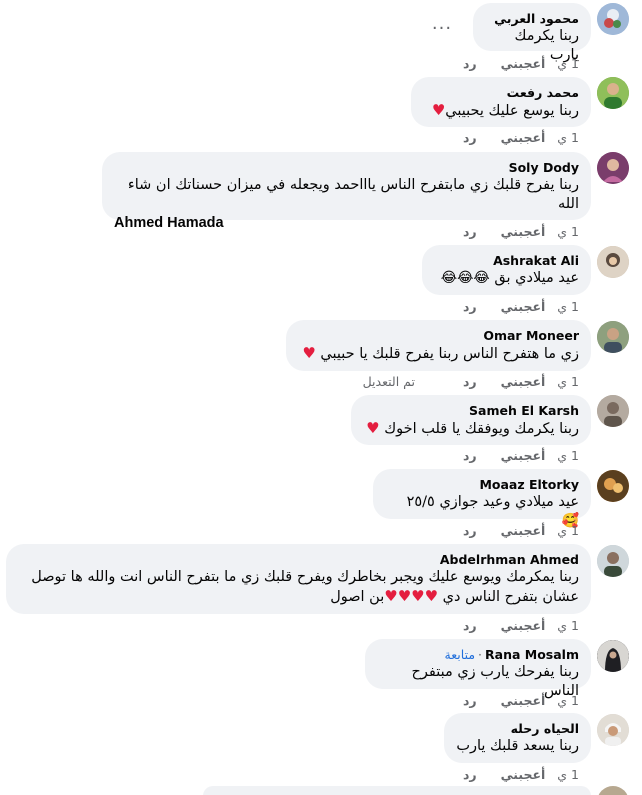 This screenshot has width=642, height=795. Describe the element at coordinates (169, 223) in the screenshot. I see `mention-link: Ahmed Hamada` at that location.